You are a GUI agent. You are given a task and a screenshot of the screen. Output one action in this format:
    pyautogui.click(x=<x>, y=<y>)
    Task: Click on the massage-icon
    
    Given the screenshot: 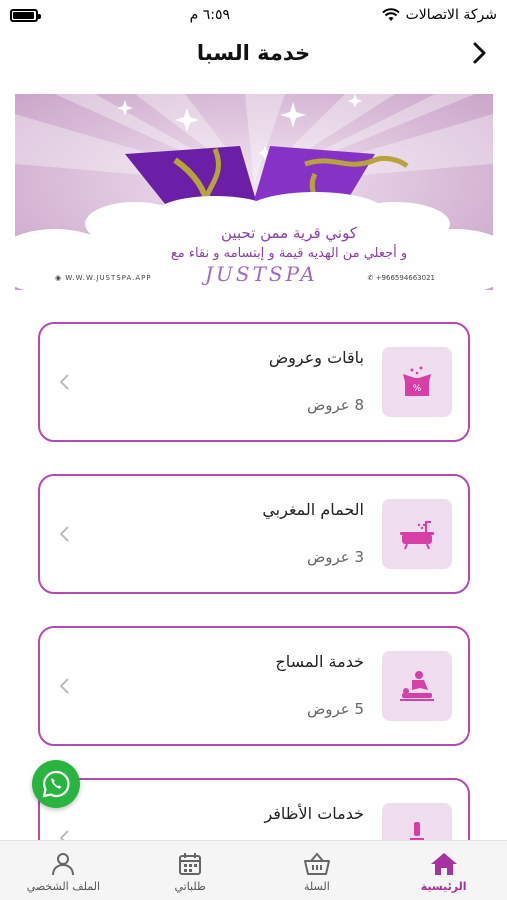 What is the action you would take?
    pyautogui.click(x=417, y=686)
    